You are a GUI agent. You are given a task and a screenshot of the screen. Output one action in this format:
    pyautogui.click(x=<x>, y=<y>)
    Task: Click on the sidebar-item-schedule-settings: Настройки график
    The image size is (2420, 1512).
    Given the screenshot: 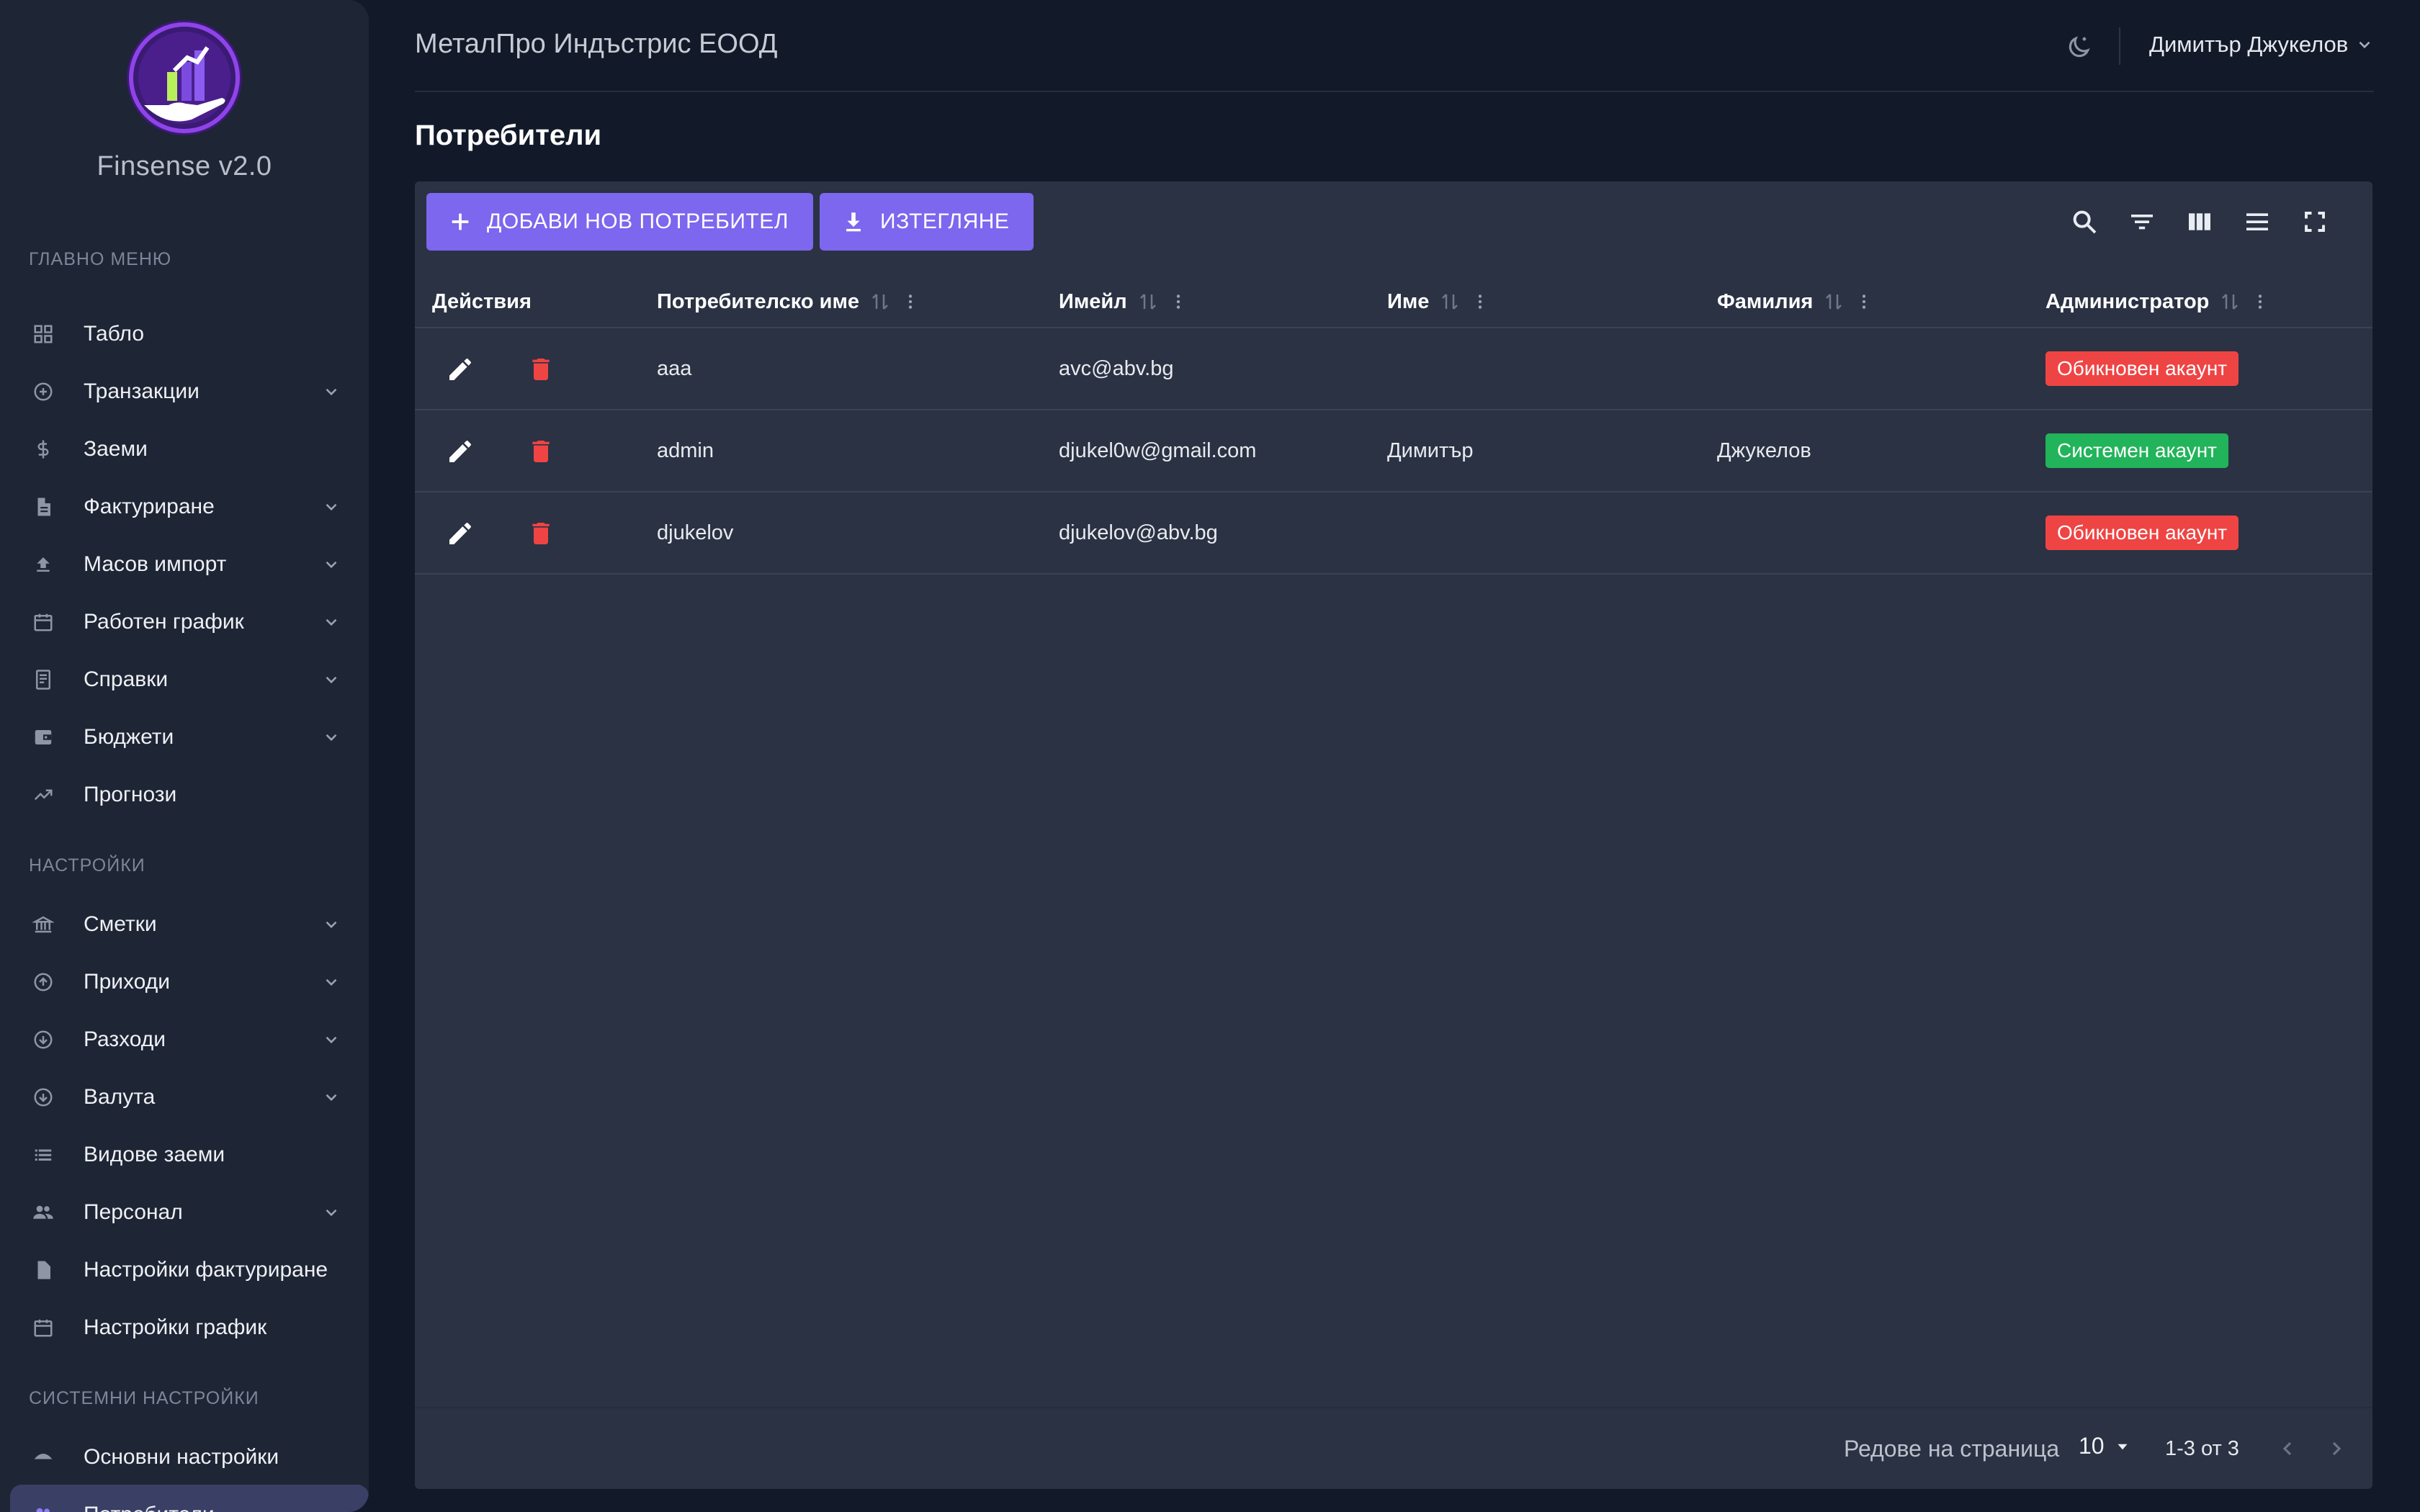 What is the action you would take?
    pyautogui.click(x=187, y=1327)
    